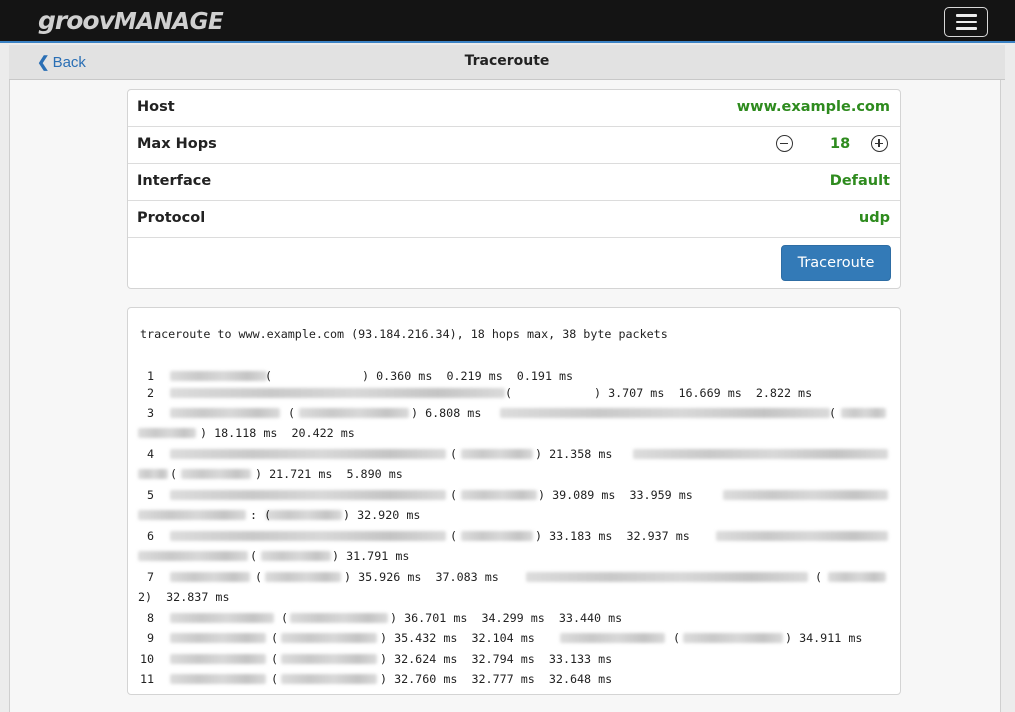 The width and height of the screenshot is (1015, 712). Describe the element at coordinates (174, 181) in the screenshot. I see `interface-label: Interface` at that location.